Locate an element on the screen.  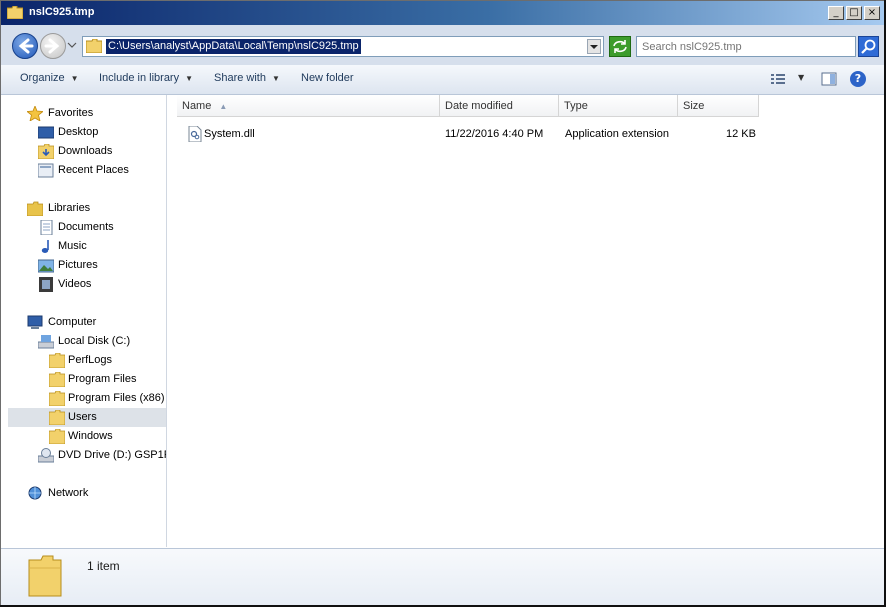
downloads-folder-icon is located at coordinates (46, 151).